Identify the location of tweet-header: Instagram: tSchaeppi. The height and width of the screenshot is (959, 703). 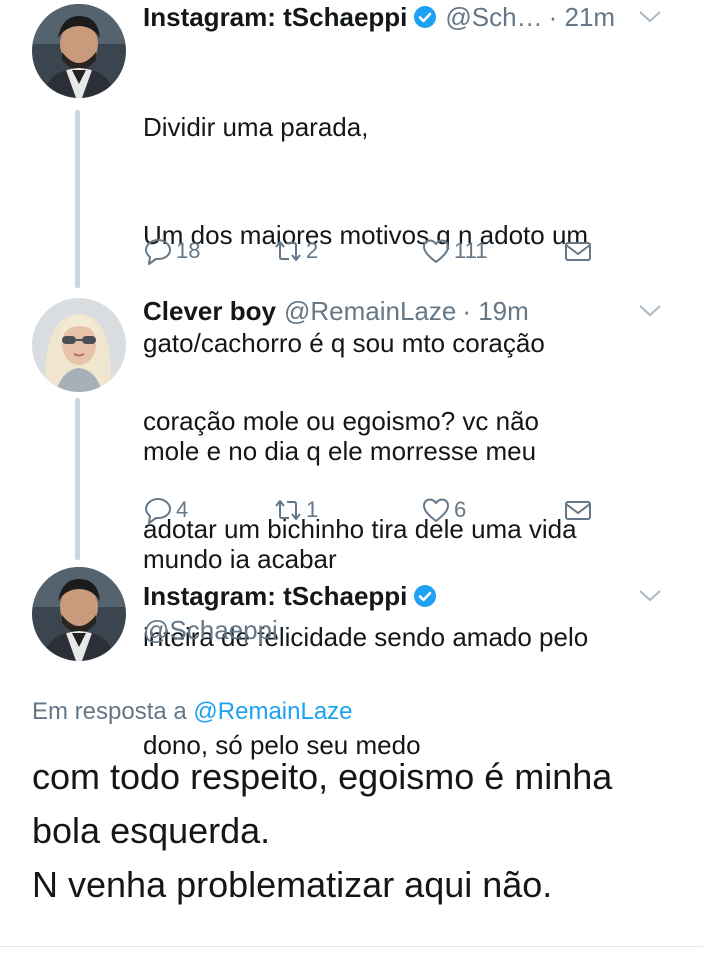
(403, 596).